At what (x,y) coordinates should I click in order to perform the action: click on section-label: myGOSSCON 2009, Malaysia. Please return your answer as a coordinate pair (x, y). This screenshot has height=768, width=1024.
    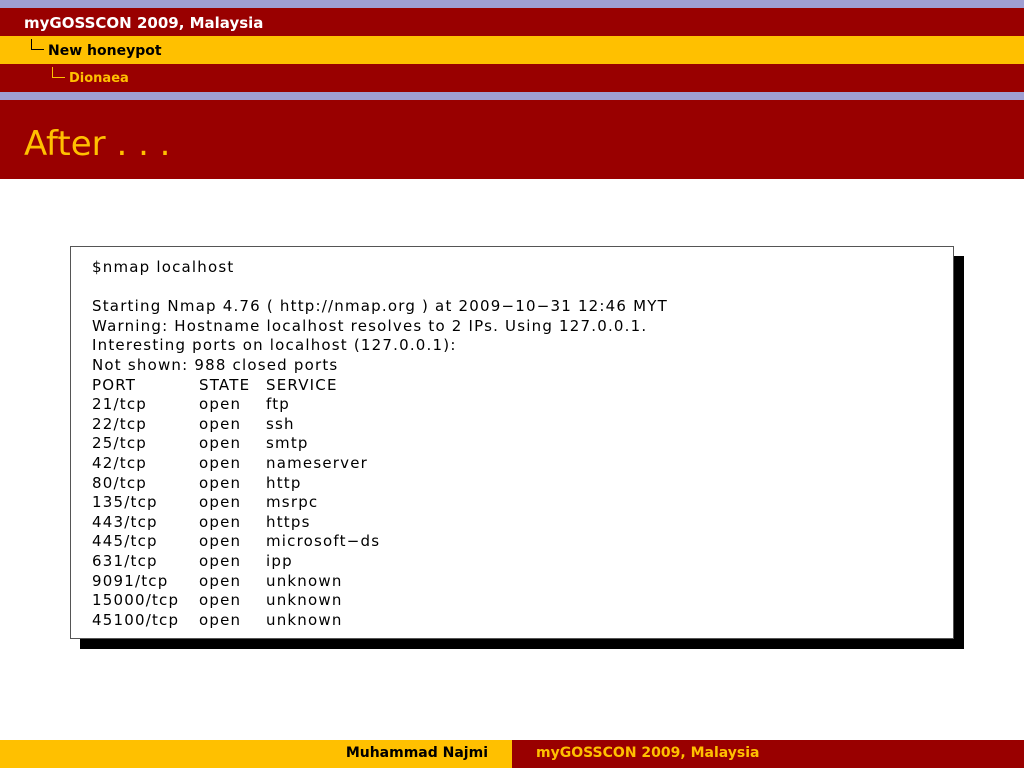
    Looking at the image, I should click on (144, 23).